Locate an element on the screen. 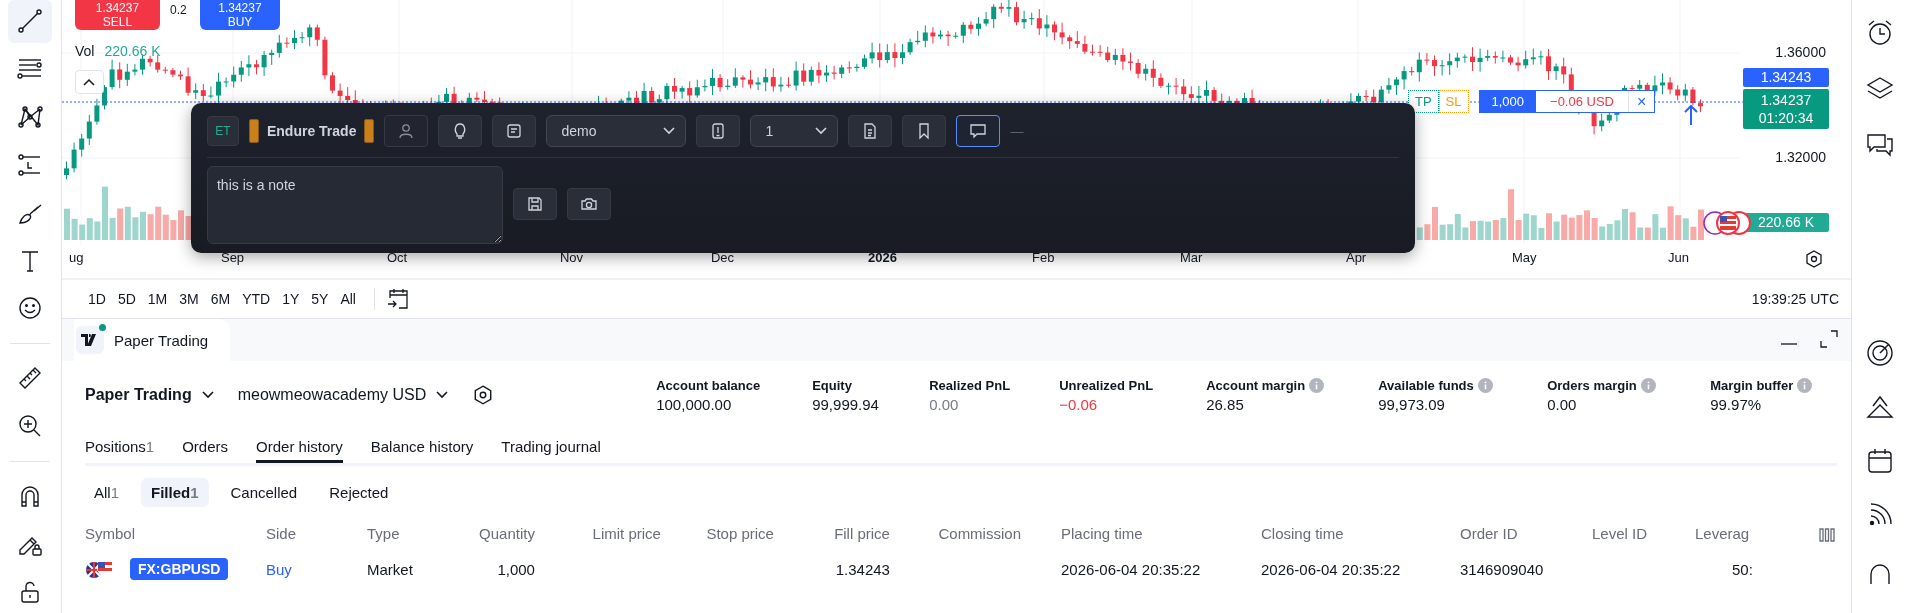  take-profit-button: TP is located at coordinates (1423, 101).